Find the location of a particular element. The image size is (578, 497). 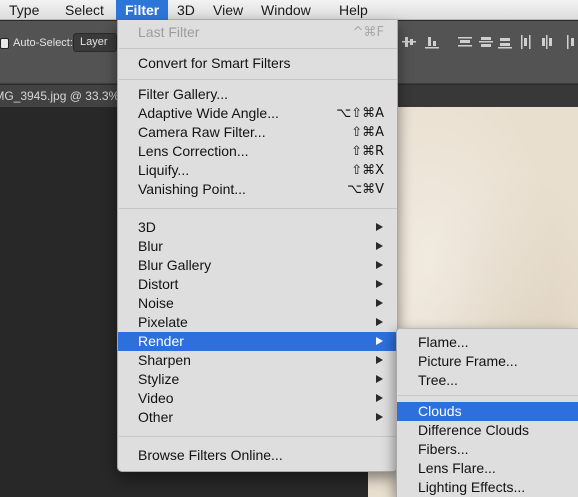

menu-type: Type is located at coordinates (28, 10).